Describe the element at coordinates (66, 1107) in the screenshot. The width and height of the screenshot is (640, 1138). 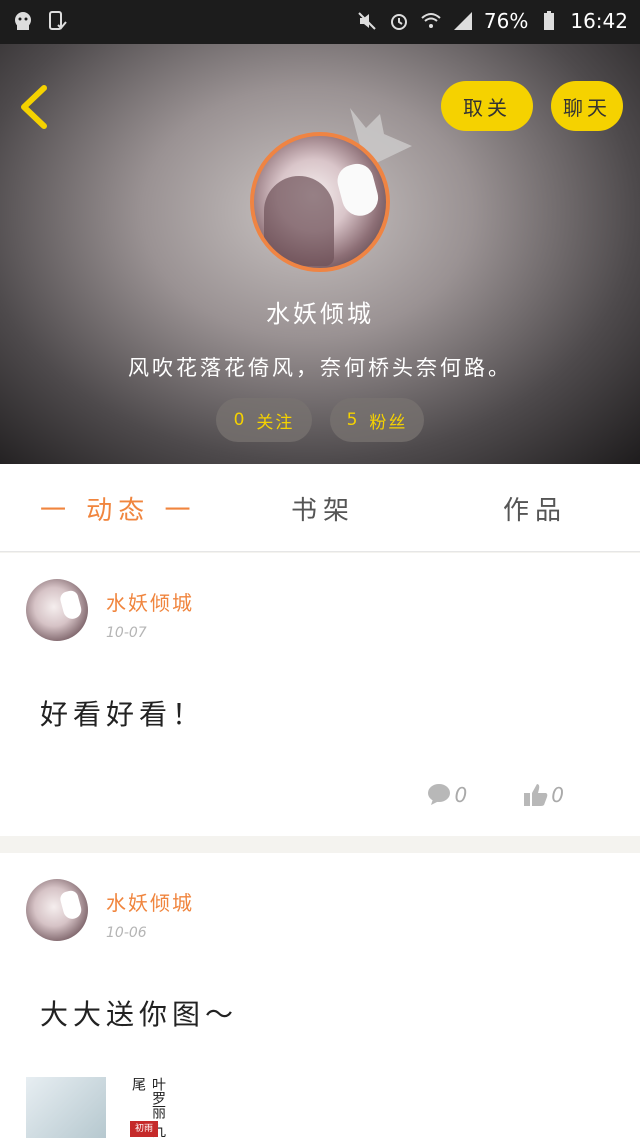
I see `thumbnail-artwork` at that location.